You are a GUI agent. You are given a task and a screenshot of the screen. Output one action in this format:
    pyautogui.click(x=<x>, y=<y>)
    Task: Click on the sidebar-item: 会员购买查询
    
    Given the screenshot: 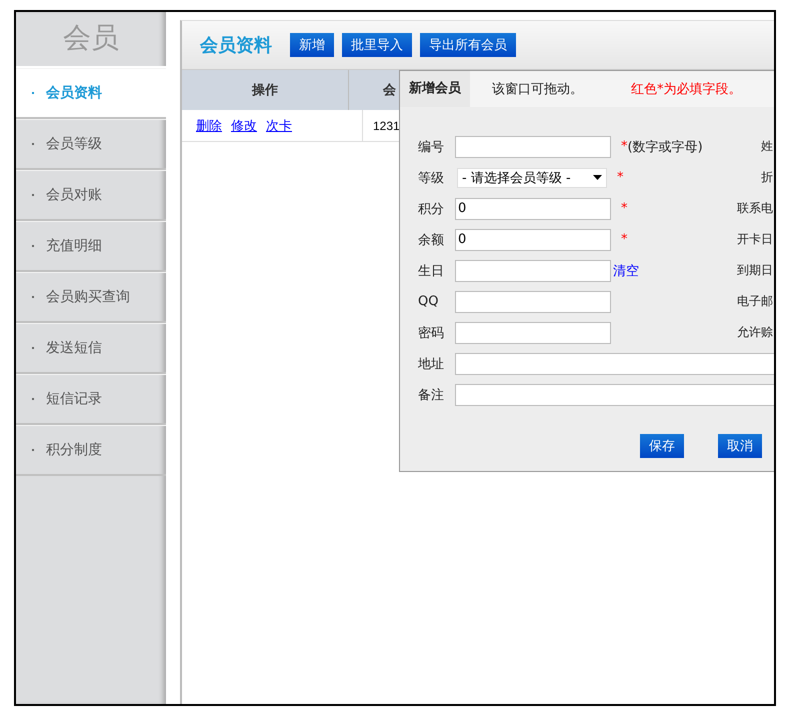 What is the action you would take?
    pyautogui.click(x=91, y=297)
    